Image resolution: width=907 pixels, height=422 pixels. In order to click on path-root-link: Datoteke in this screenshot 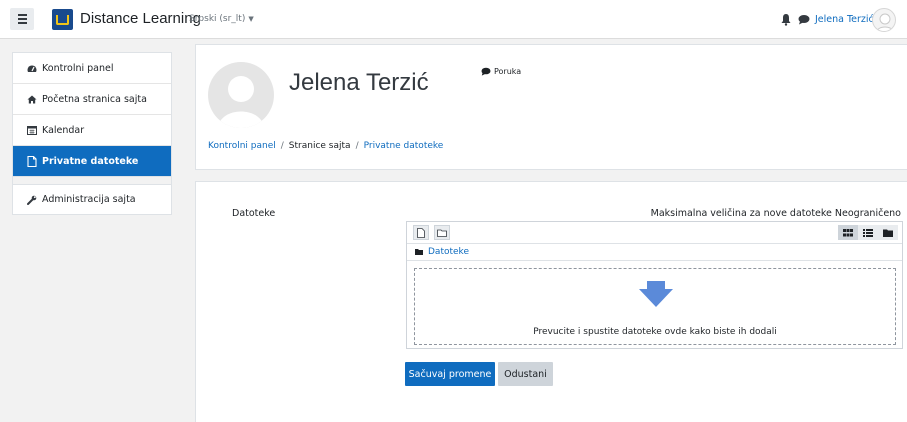, I will do `click(448, 252)`.